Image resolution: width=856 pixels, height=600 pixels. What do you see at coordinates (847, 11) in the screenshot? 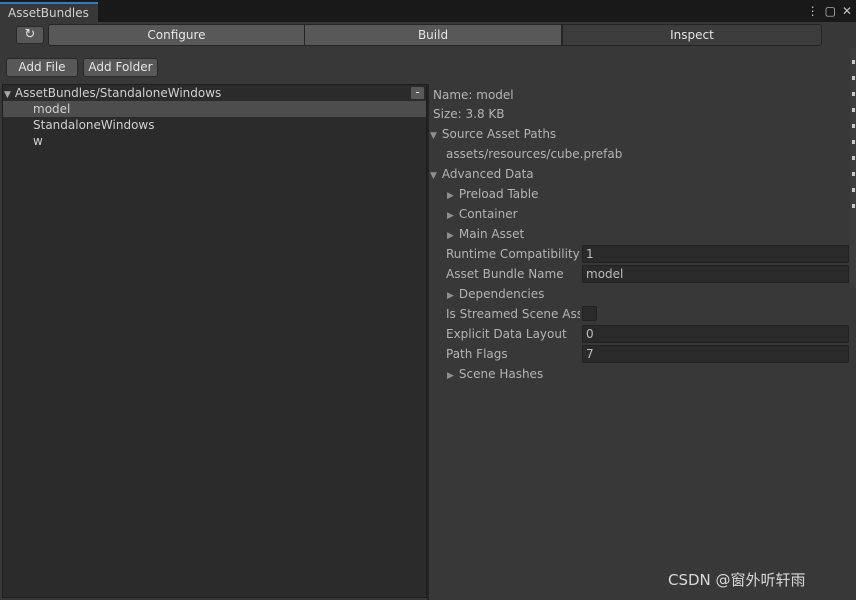
I see `close-icon: ✕` at bounding box center [847, 11].